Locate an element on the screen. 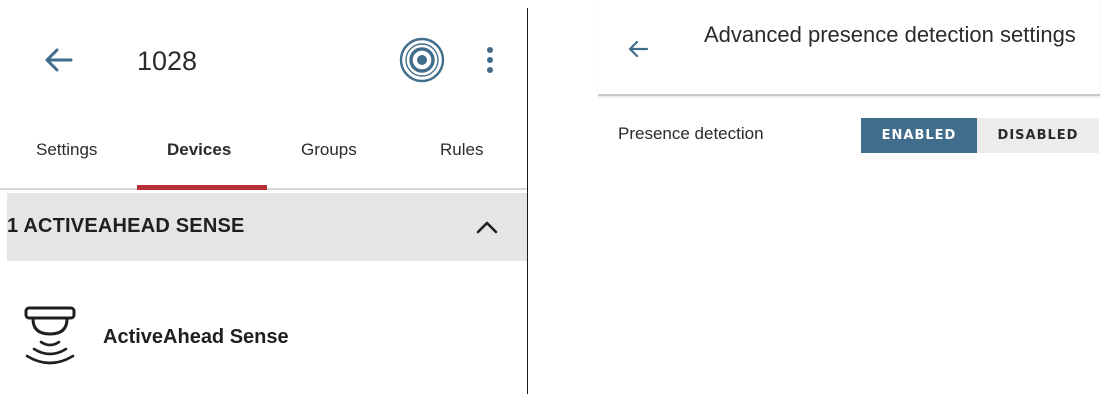  presence-detection-label: Presence detection is located at coordinates (691, 133).